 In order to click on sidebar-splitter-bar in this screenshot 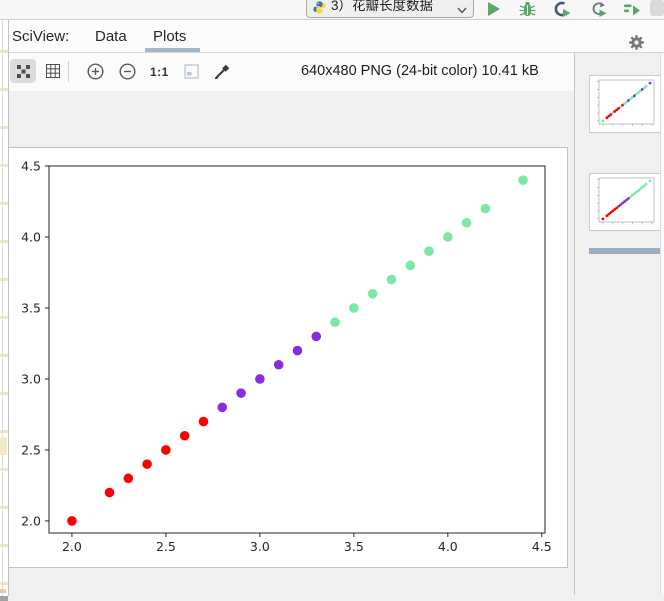, I will do `click(626, 251)`.